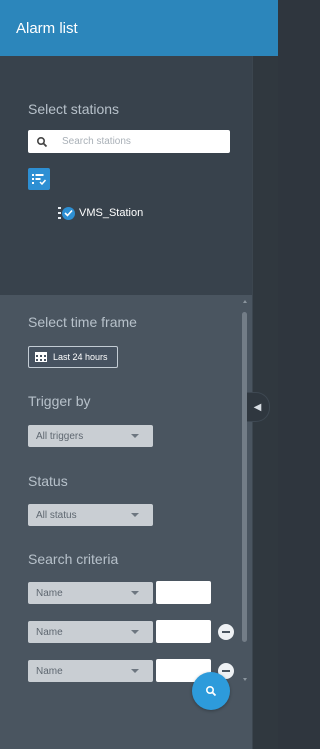 The width and height of the screenshot is (320, 749). I want to click on time-frame-value: Last 24 hours, so click(80, 357).